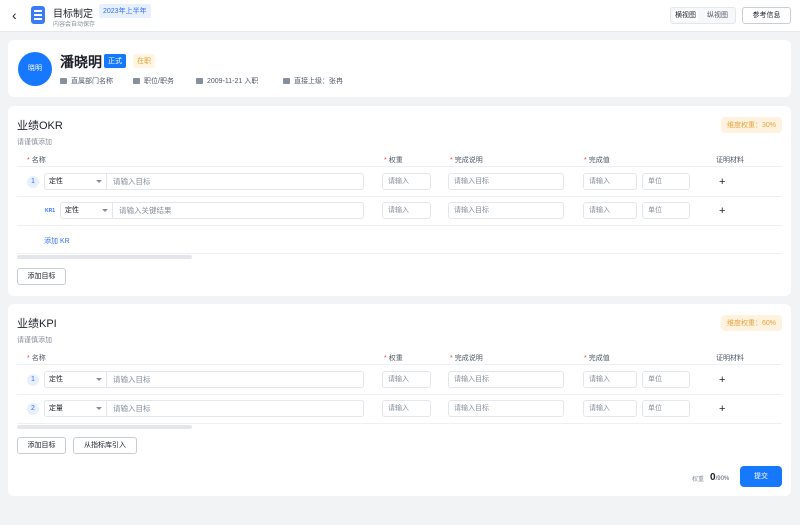  I want to click on page-title: 目标制定, so click(73, 14).